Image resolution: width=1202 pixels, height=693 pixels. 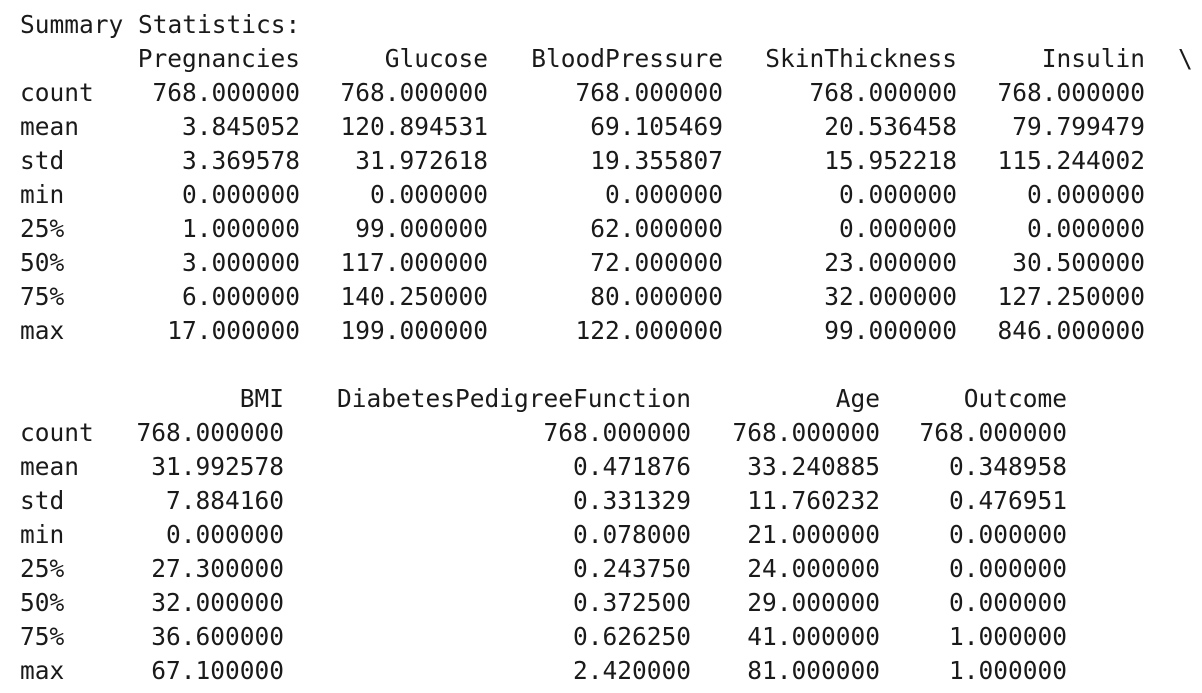 What do you see at coordinates (1015, 398) in the screenshot?
I see `column-header: Outcome` at bounding box center [1015, 398].